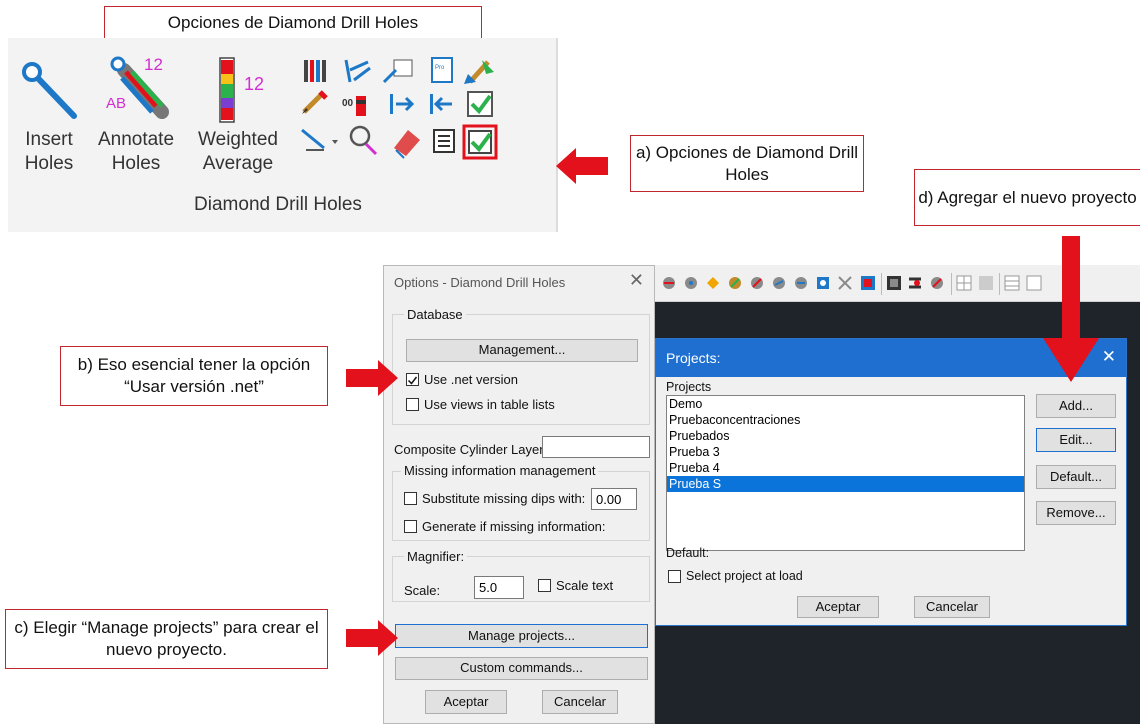 This screenshot has height=724, width=1140. I want to click on list-item-selected: Prueba S, so click(845, 484).